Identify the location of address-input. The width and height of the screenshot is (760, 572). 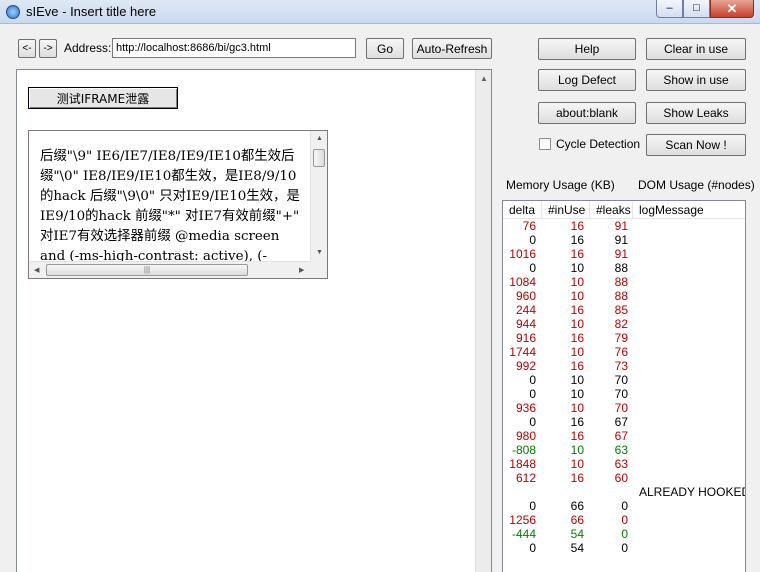
(234, 48).